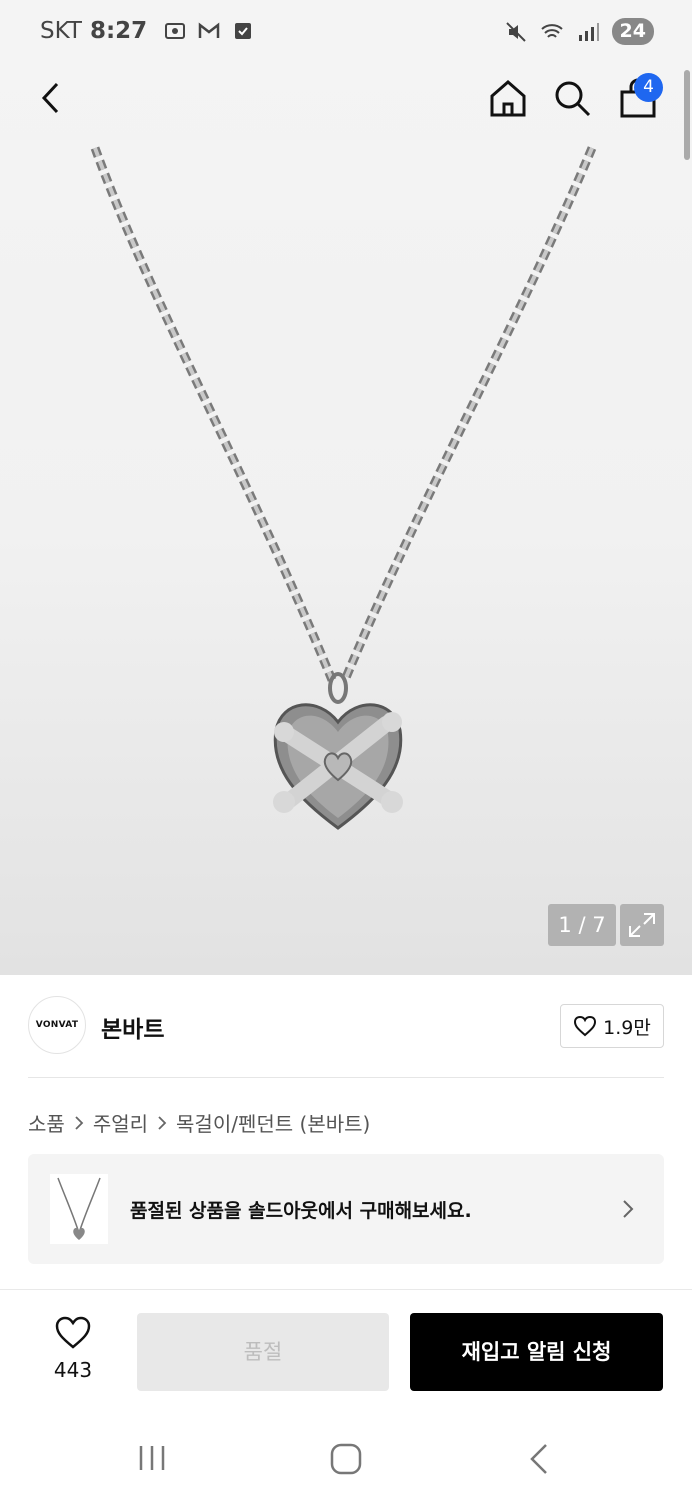  I want to click on battery-indicator: 24, so click(632, 31).